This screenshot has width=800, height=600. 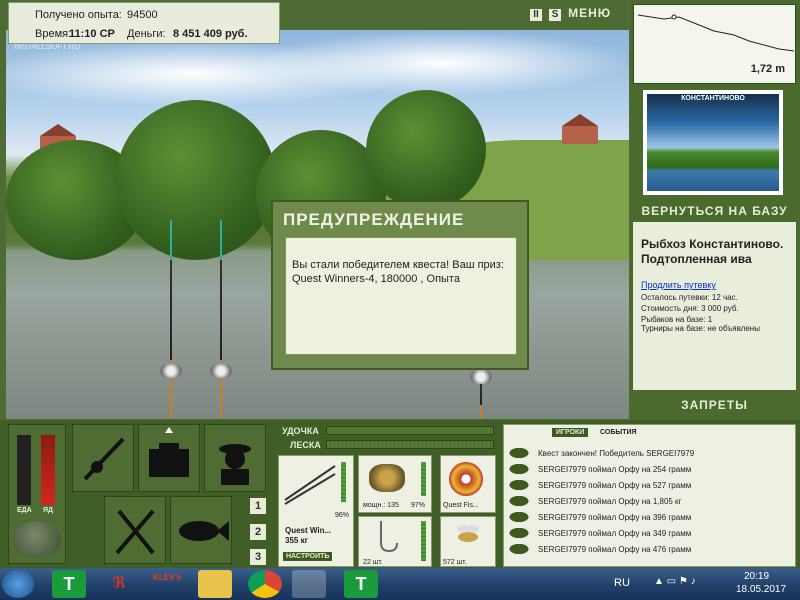 I want to click on log-entry: SERGEI7979 поймал Орфу на 527 грамм, so click(x=650, y=485).